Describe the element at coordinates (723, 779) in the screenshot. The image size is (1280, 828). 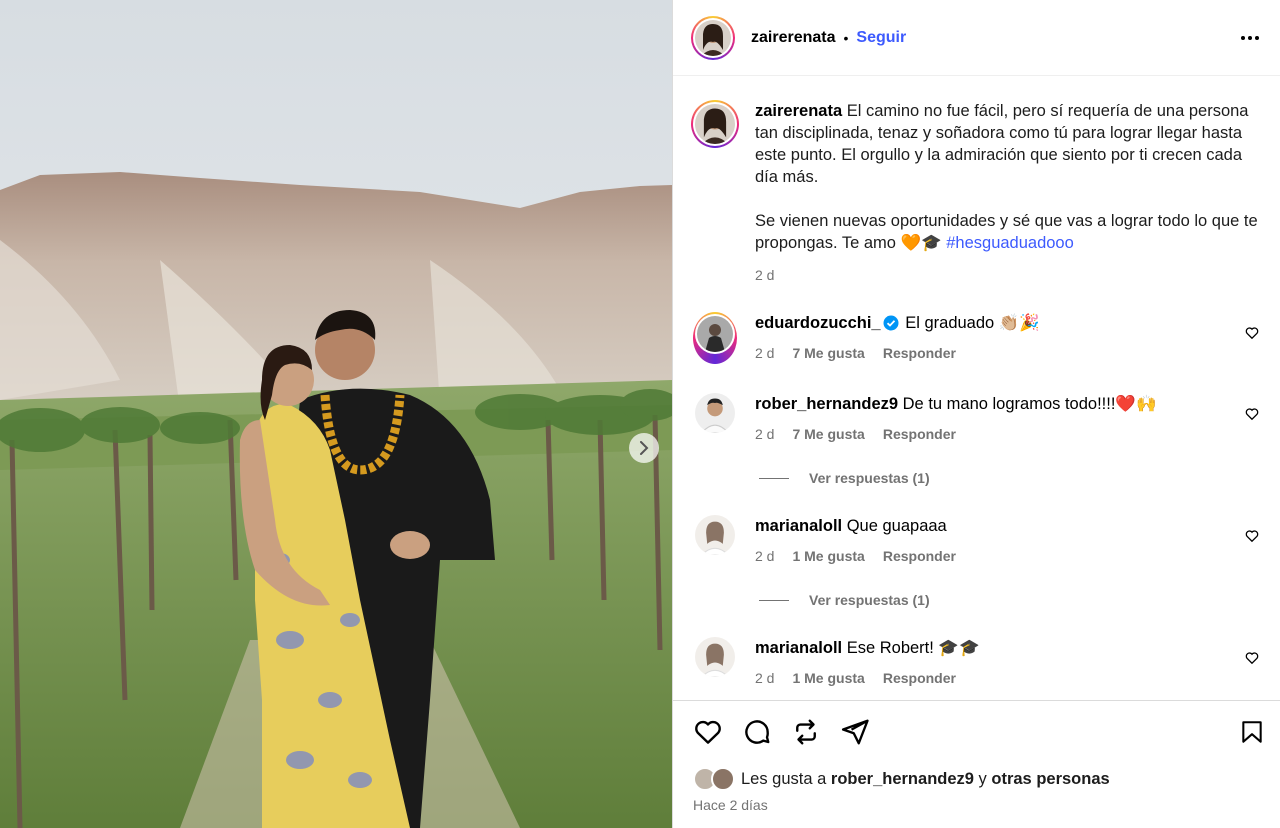
I see `liker-avatar` at that location.